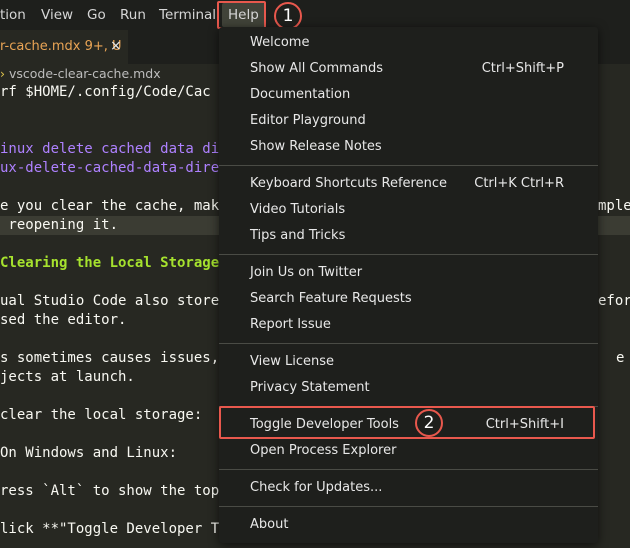 The image size is (630, 548). What do you see at coordinates (316, 146) in the screenshot?
I see `menu-item-label: Show Release Notes` at bounding box center [316, 146].